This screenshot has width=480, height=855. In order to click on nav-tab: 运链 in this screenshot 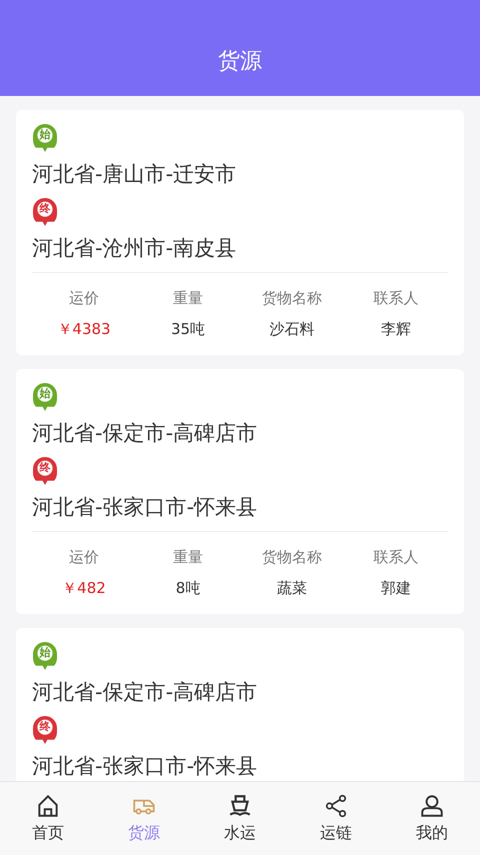, I will do `click(336, 818)`.